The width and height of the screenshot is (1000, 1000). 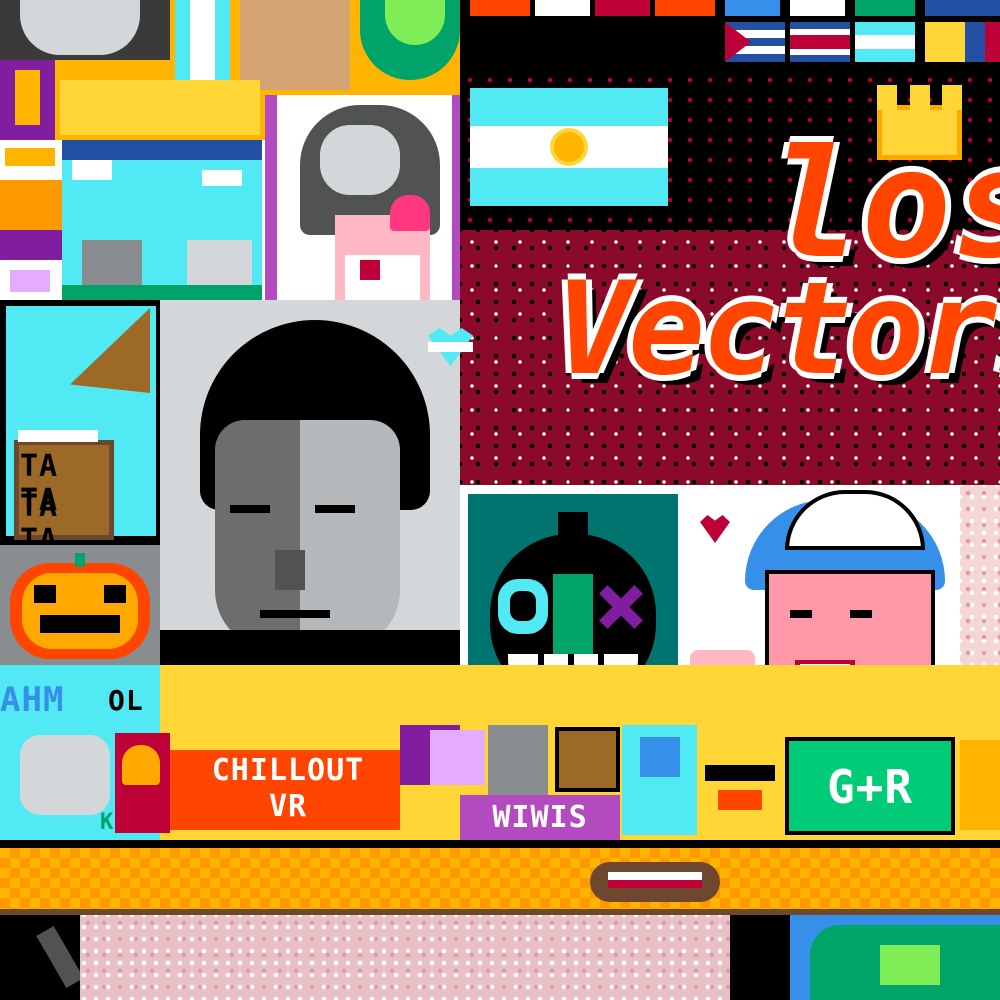 What do you see at coordinates (740, 785) in the screenshot?
I see `sunglasses-duck-icon` at bounding box center [740, 785].